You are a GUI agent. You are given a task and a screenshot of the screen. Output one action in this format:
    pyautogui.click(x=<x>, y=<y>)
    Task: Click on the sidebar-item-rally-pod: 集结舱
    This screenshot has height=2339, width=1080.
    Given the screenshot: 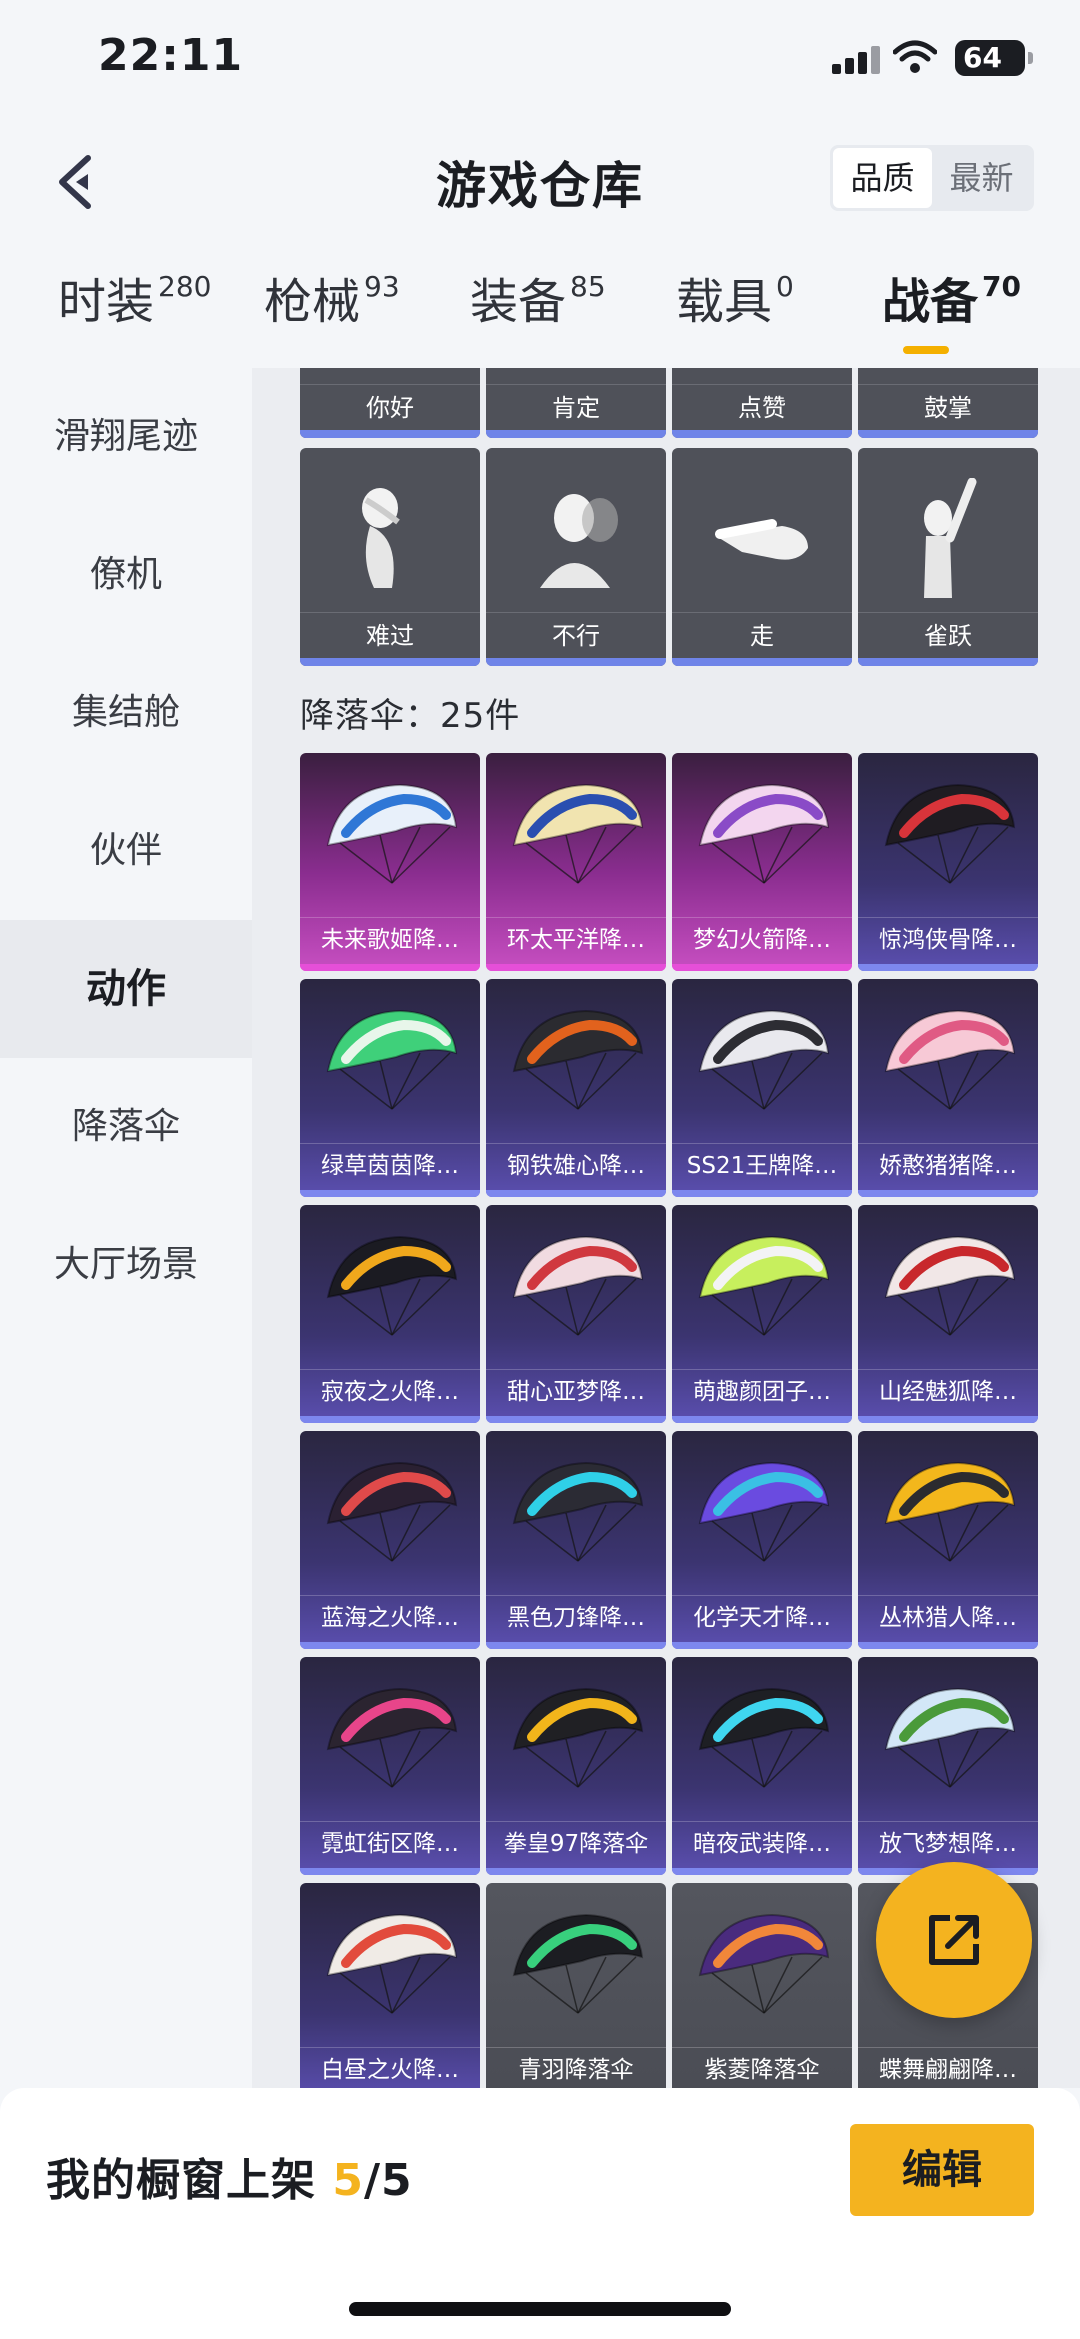 What is the action you would take?
    pyautogui.click(x=126, y=713)
    